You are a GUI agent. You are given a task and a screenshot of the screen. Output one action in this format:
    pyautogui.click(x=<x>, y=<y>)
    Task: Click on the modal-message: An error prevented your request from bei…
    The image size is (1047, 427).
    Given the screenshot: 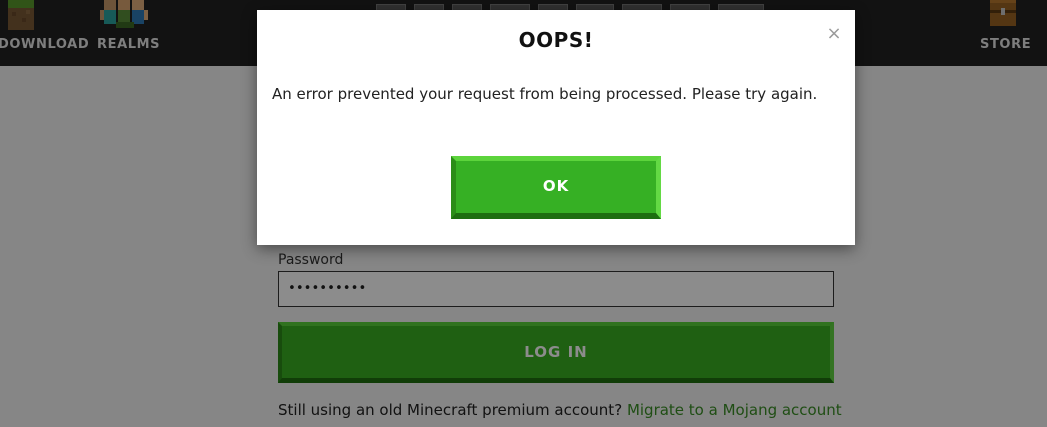 What is the action you would take?
    pyautogui.click(x=545, y=94)
    